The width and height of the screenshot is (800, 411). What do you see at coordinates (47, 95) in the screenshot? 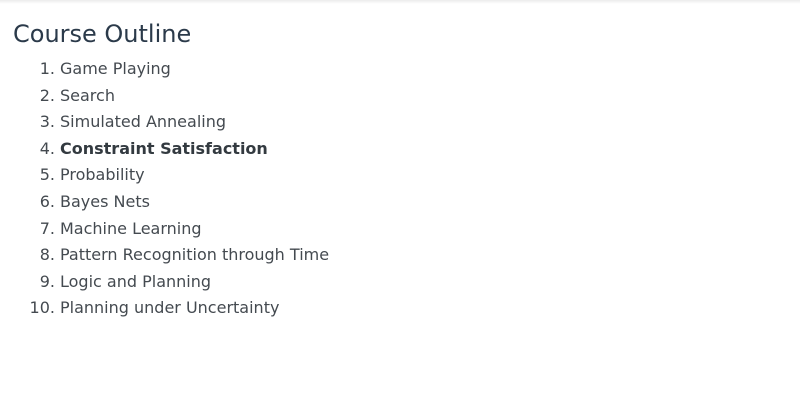
I see `outline-item-number: 2.` at bounding box center [47, 95].